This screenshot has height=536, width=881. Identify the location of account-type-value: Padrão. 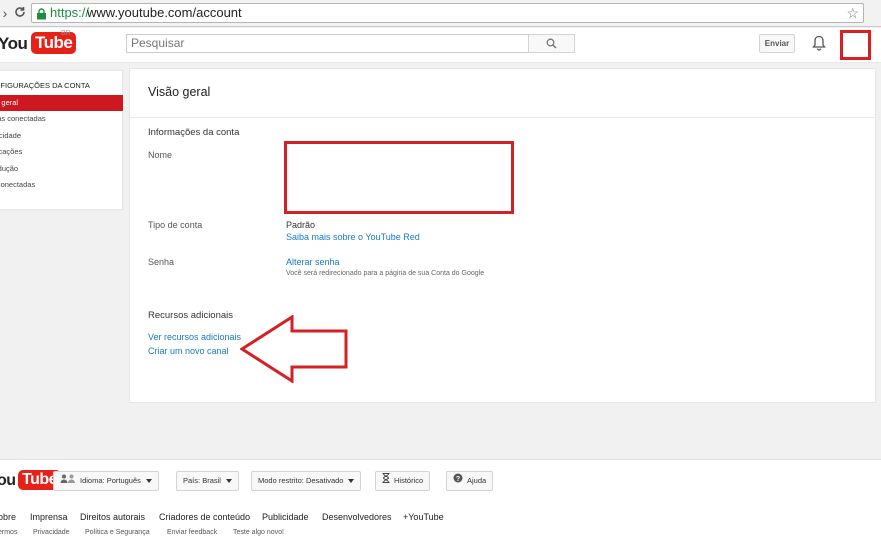
(301, 225).